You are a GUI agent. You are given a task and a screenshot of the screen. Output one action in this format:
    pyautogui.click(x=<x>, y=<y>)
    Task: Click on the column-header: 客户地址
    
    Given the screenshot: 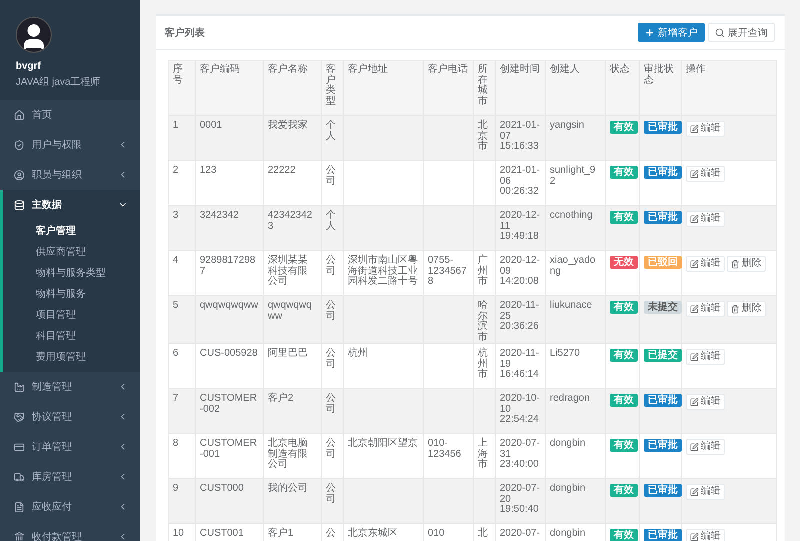 What is the action you would take?
    pyautogui.click(x=384, y=88)
    